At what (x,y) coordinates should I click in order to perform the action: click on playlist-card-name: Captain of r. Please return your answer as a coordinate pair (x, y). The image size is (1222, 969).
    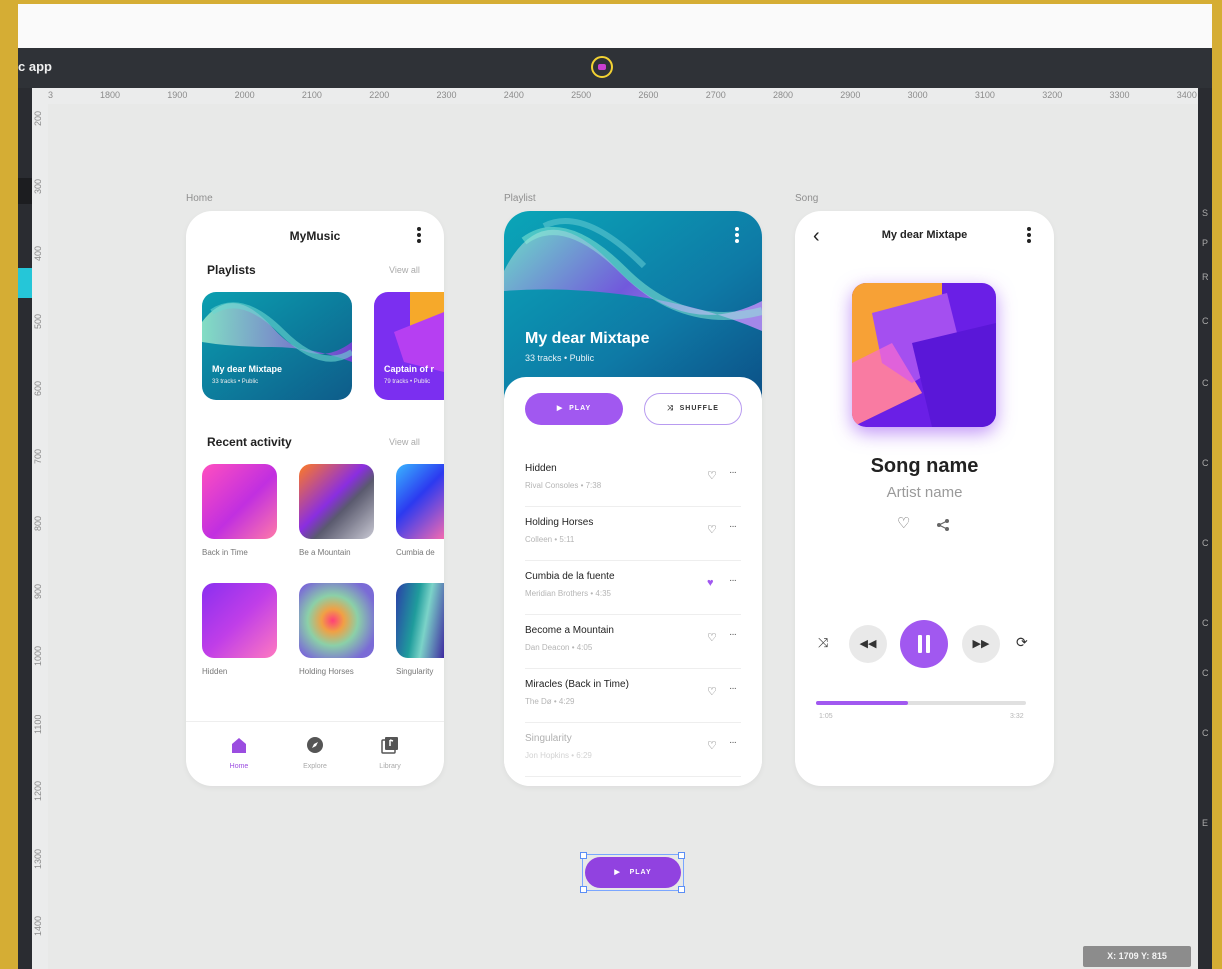
    Looking at the image, I should click on (409, 369).